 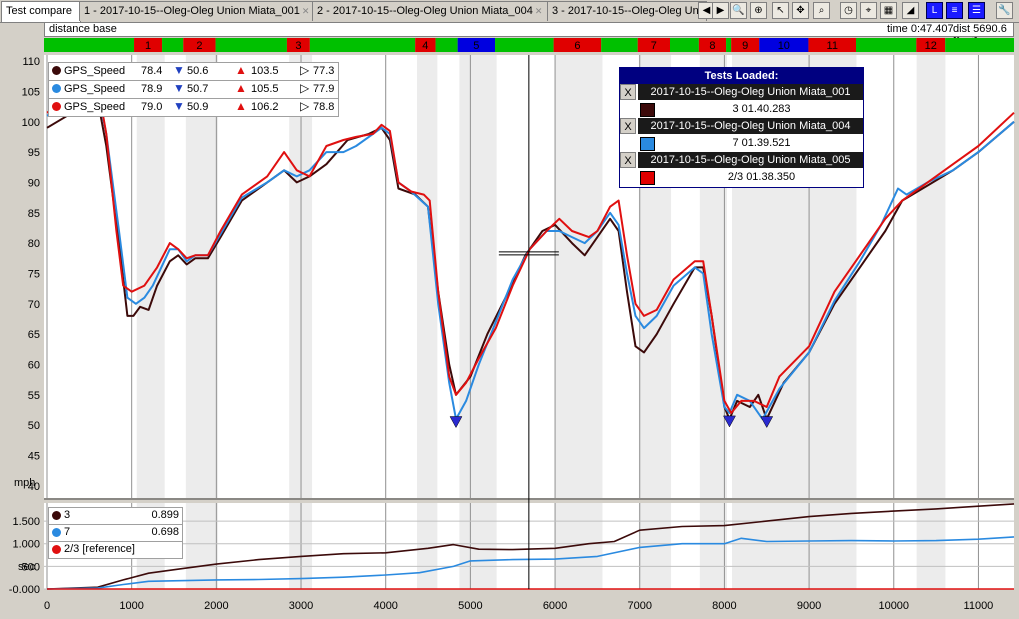 What do you see at coordinates (868, 10) in the screenshot?
I see `crosshair-icon: ⌖` at bounding box center [868, 10].